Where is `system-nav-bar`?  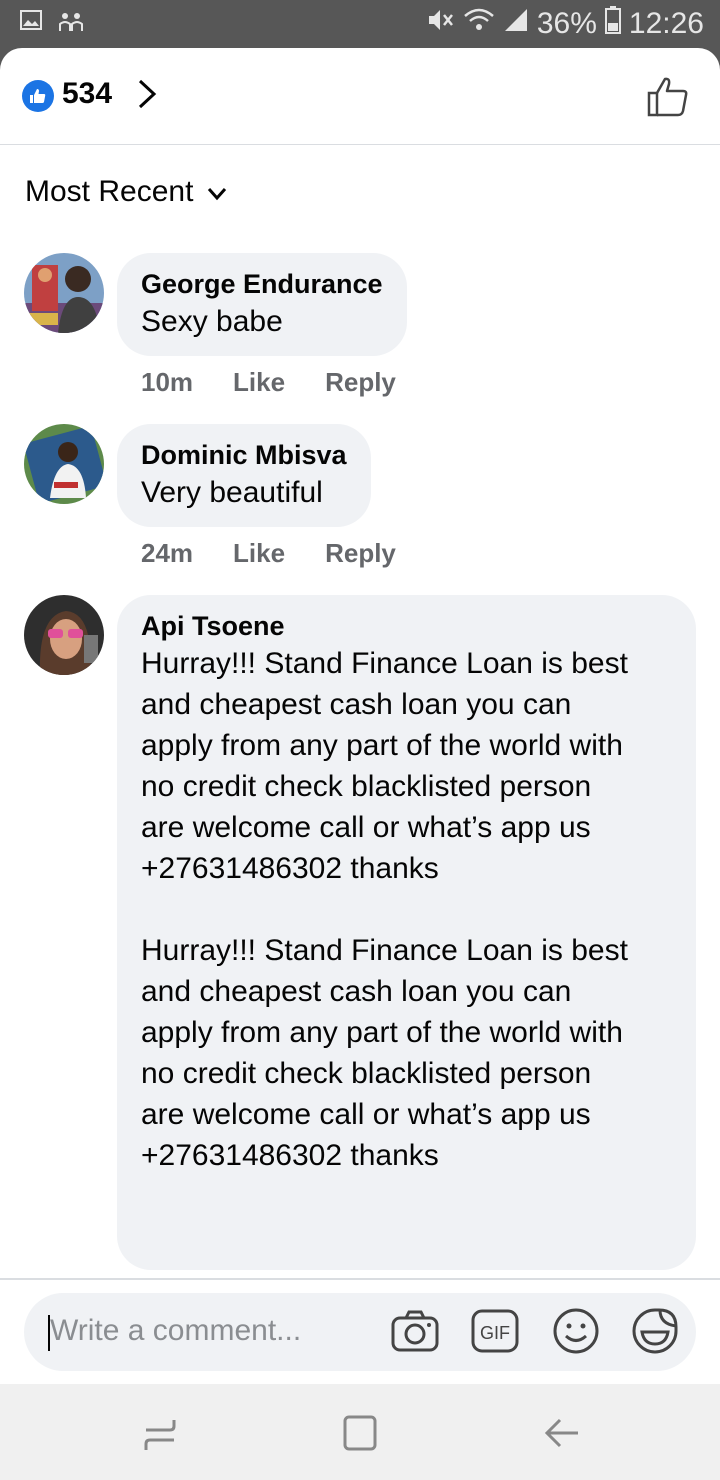
system-nav-bar is located at coordinates (360, 1432).